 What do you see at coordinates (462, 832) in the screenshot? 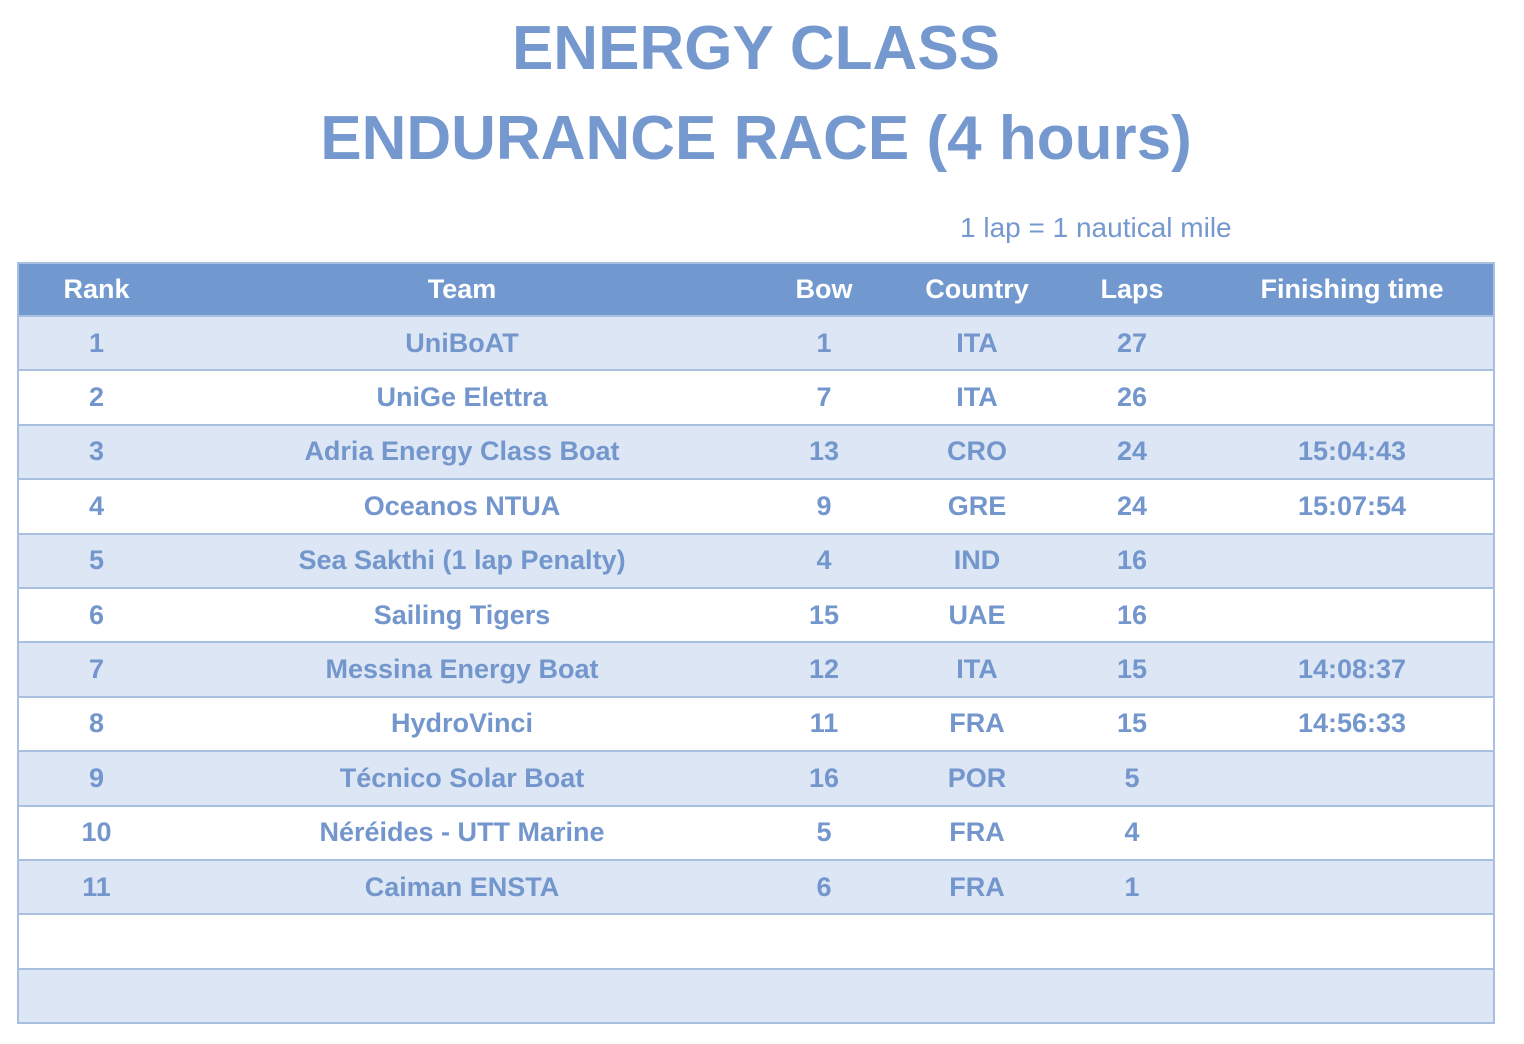
I see `team-cell: Néréides - UTT Marine` at bounding box center [462, 832].